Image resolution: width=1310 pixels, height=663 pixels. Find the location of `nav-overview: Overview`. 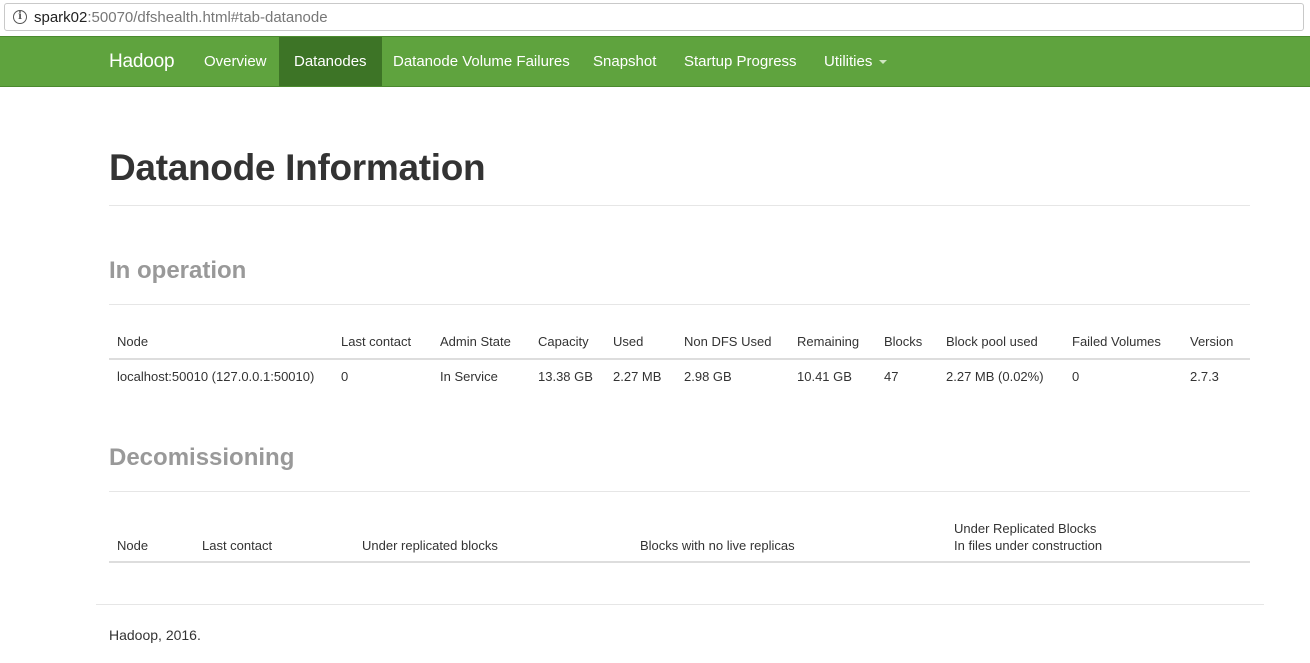

nav-overview: Overview is located at coordinates (235, 61).